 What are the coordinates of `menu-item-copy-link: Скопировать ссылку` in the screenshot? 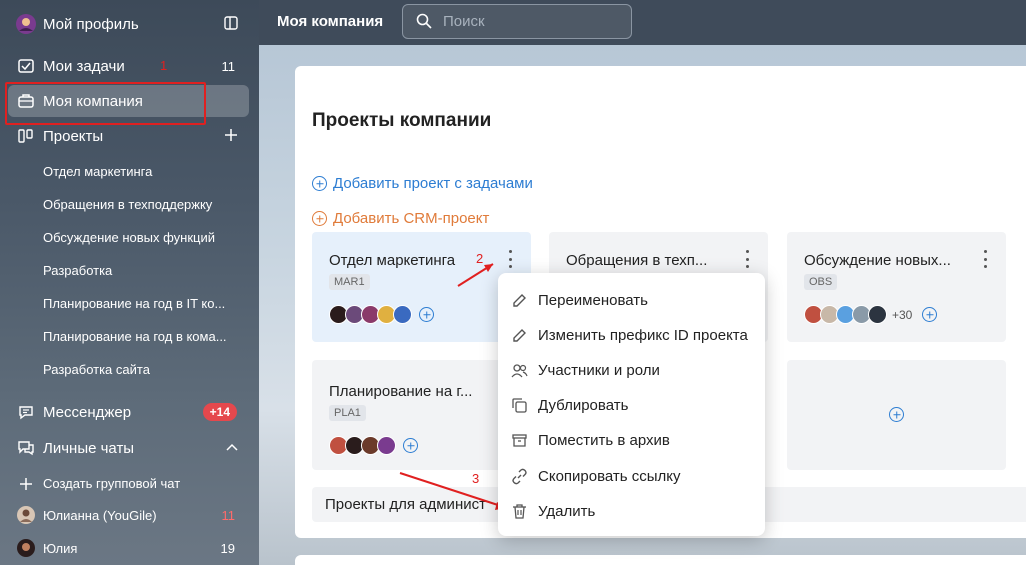 It's located at (631, 476).